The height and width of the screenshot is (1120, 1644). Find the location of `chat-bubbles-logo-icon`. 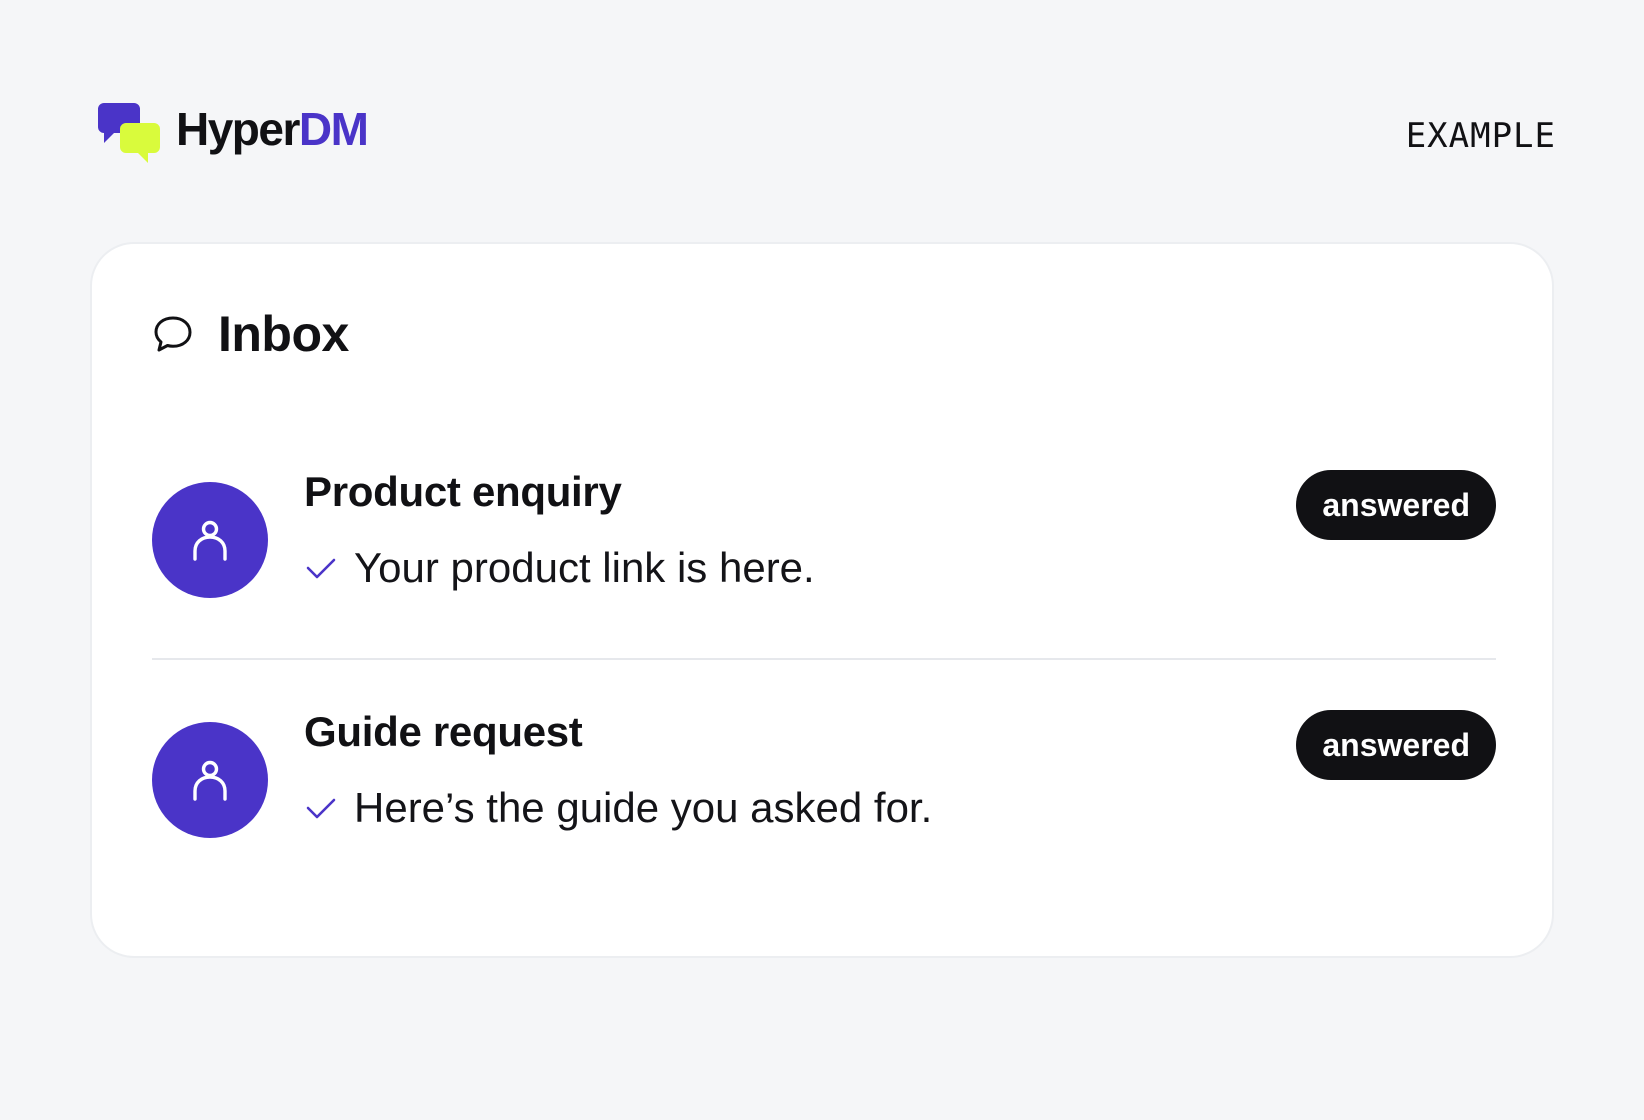

chat-bubbles-logo-icon is located at coordinates (129, 133).